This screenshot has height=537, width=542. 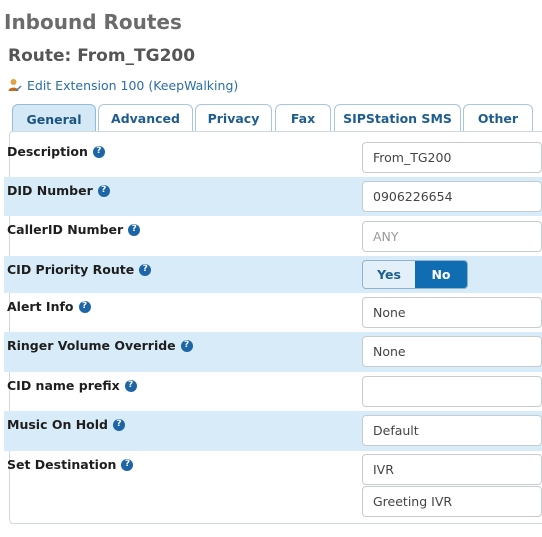 What do you see at coordinates (273, 486) in the screenshot?
I see `set-destination-row: Set Destination ? IVR Greeting IVR` at bounding box center [273, 486].